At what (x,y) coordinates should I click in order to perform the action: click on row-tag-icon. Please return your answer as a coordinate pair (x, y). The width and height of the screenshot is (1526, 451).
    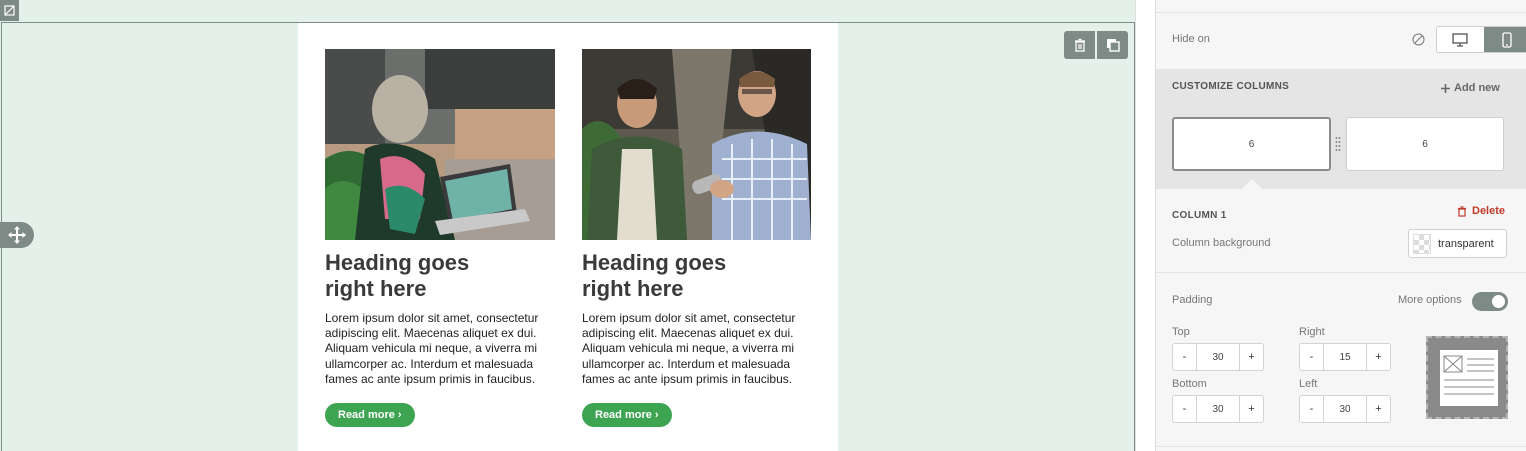
    Looking at the image, I should click on (9, 10).